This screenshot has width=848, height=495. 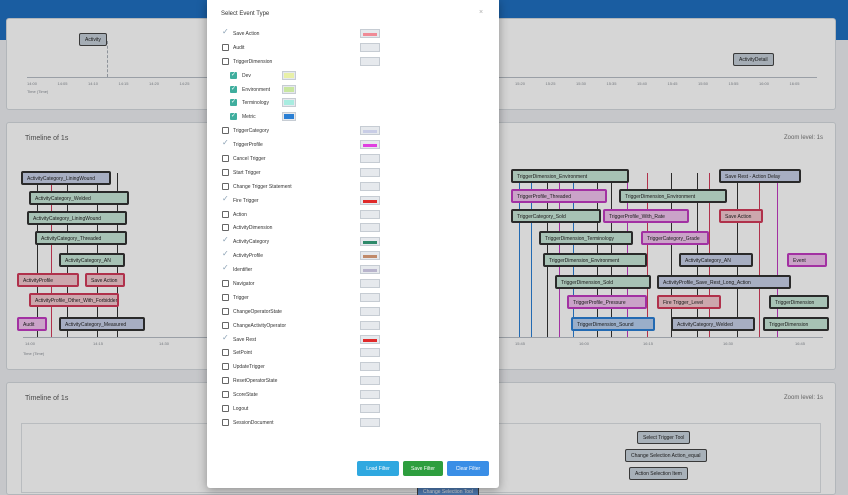 What do you see at coordinates (351, 228) in the screenshot?
I see `event-type-row: ActivityDimension` at bounding box center [351, 228].